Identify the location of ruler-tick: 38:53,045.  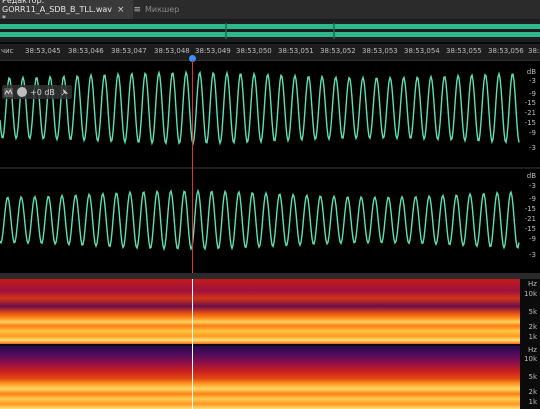
(43, 51).